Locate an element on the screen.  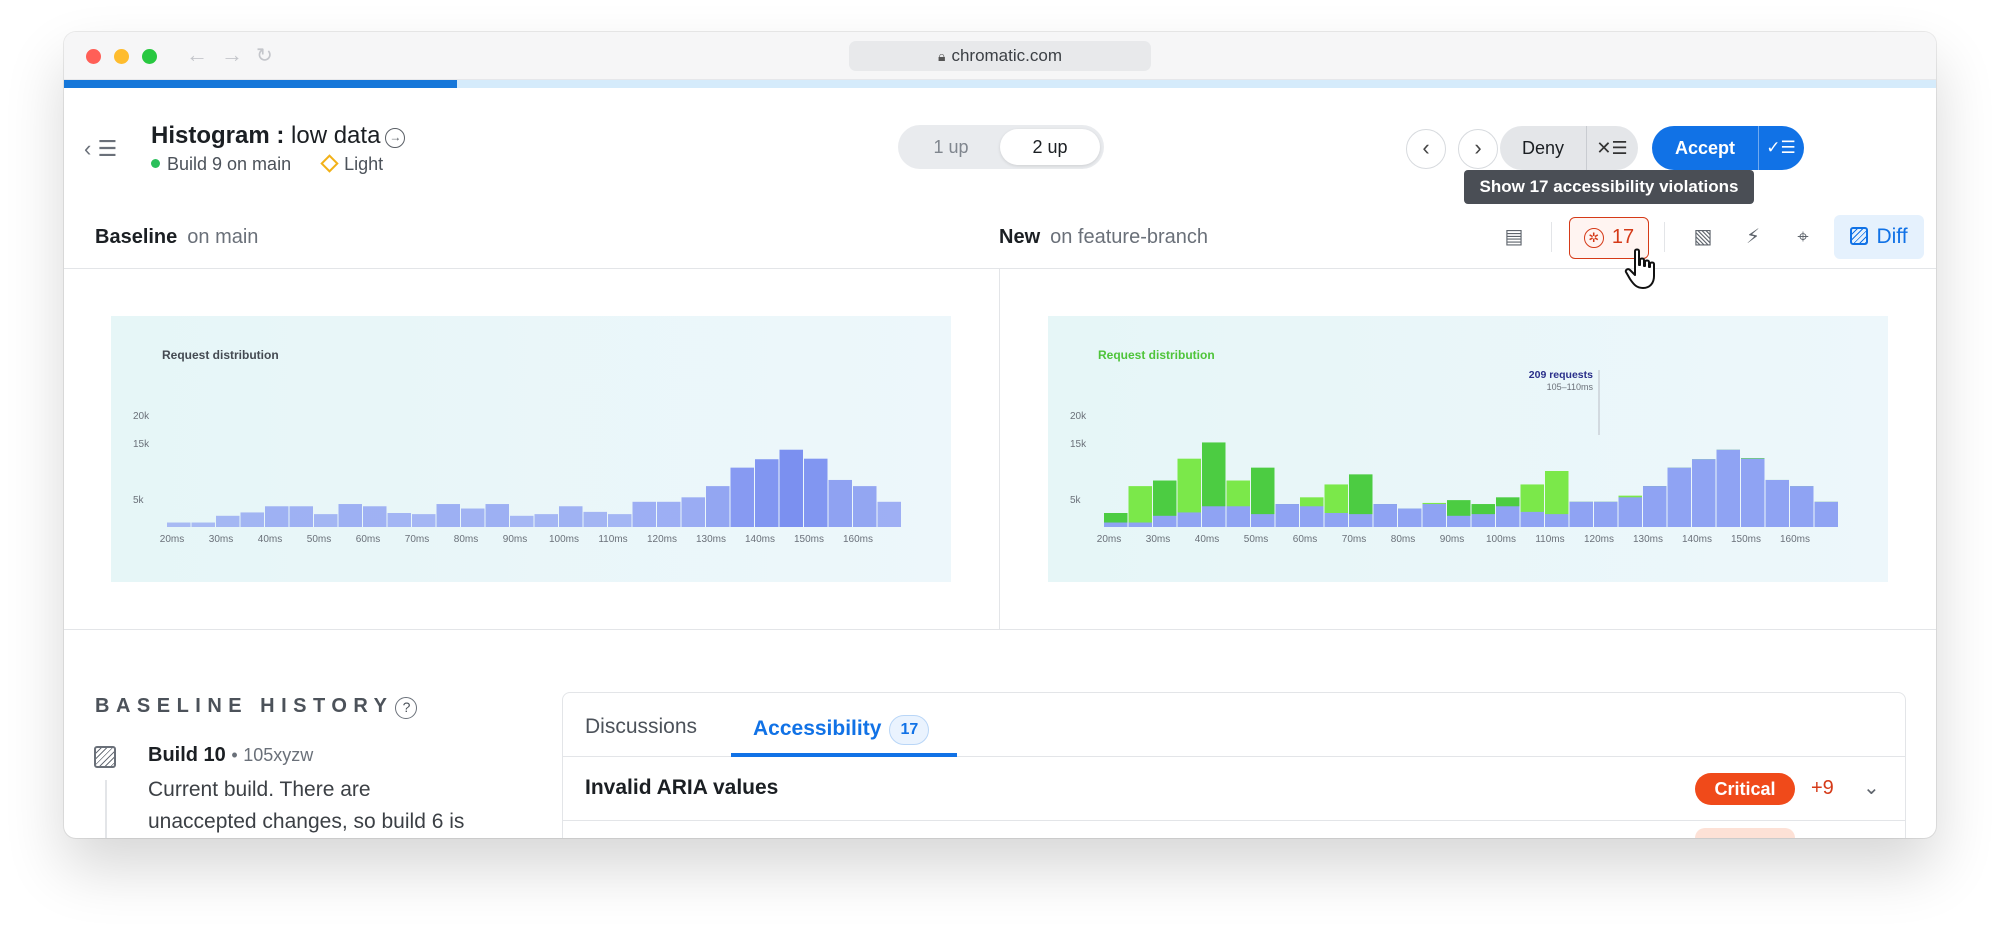
accept-button: Accept is located at coordinates (1705, 148).